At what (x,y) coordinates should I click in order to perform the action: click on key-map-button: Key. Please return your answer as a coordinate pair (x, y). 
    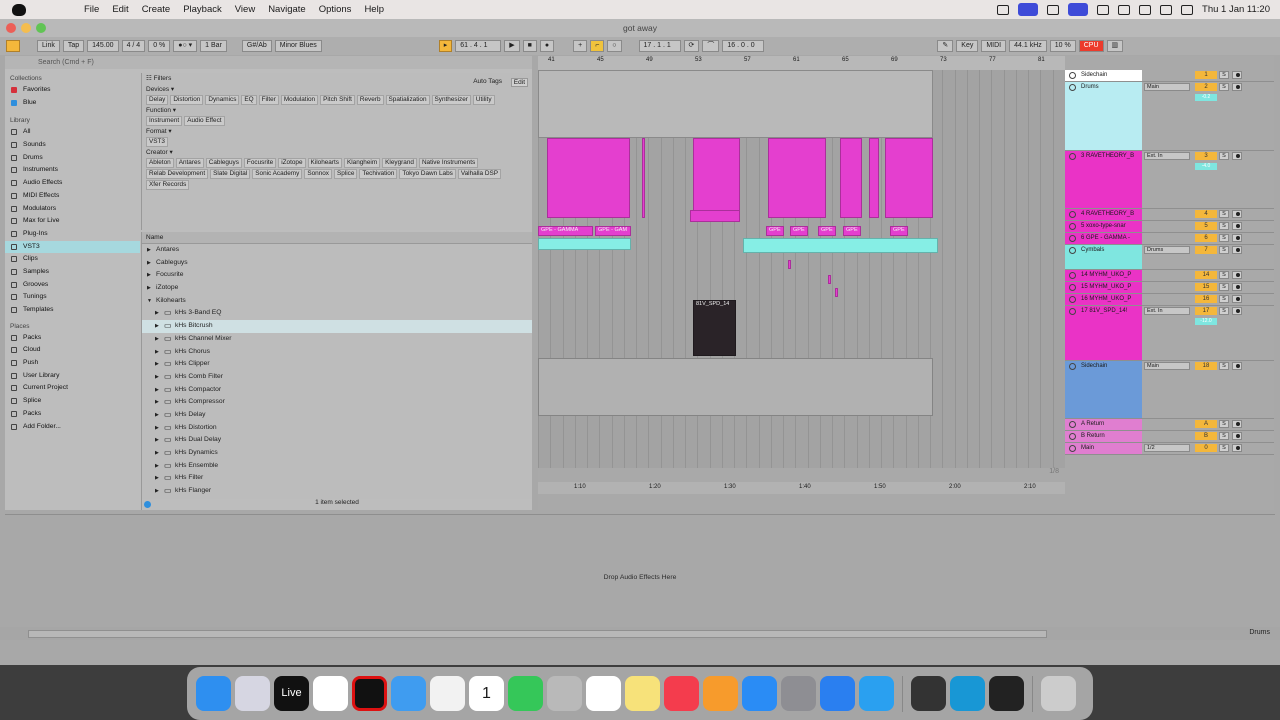
    Looking at the image, I should click on (967, 46).